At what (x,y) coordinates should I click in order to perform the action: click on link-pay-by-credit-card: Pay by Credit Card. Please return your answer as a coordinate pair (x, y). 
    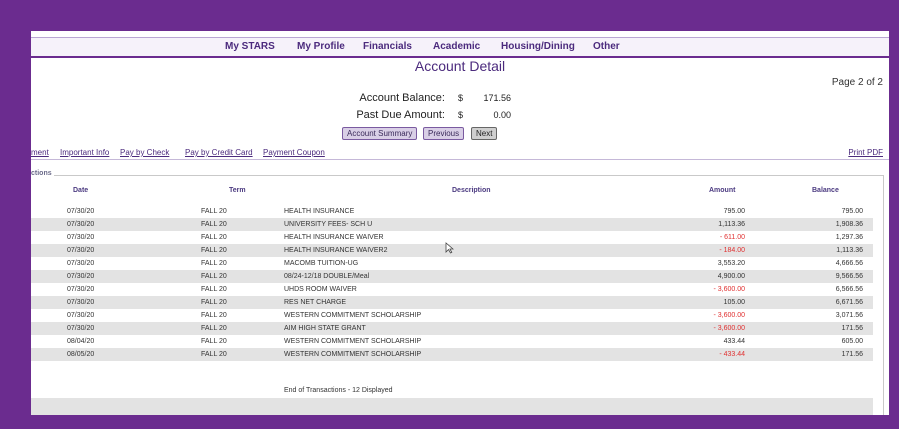
    Looking at the image, I should click on (219, 152).